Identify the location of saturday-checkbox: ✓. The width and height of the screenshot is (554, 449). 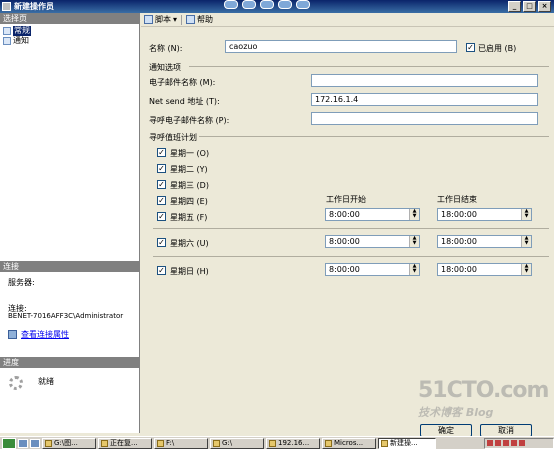
(161, 242).